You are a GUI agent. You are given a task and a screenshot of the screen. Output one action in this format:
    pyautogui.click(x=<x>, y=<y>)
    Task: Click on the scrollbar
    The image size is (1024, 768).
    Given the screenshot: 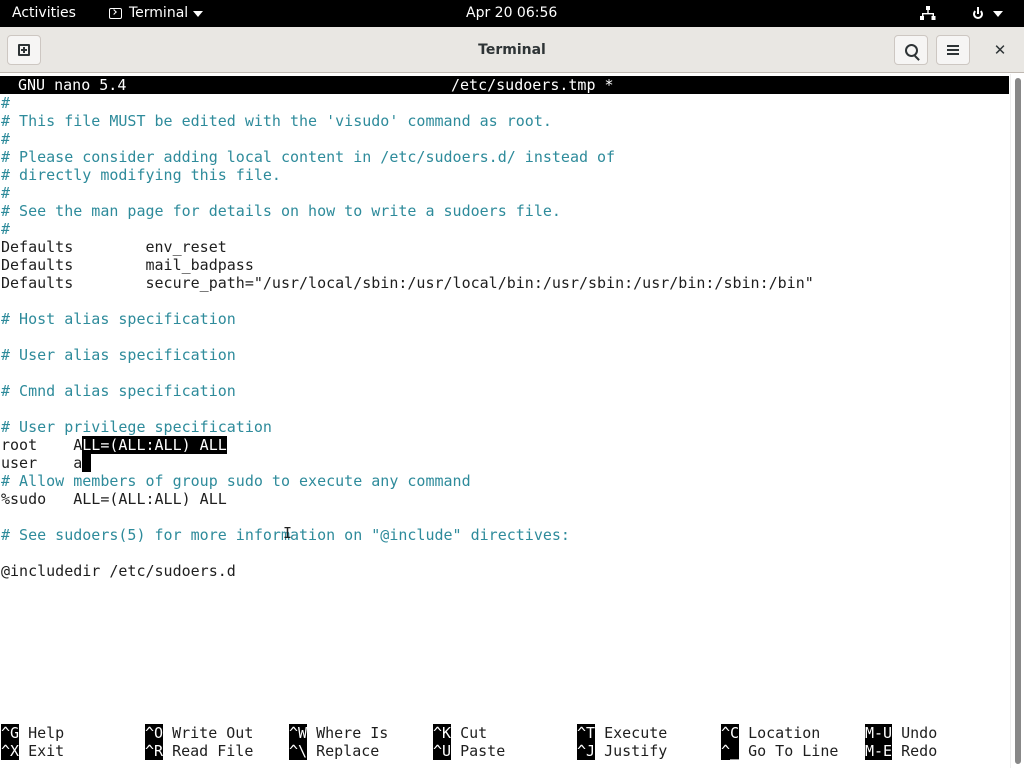 What is the action you would take?
    pyautogui.click(x=1017, y=421)
    